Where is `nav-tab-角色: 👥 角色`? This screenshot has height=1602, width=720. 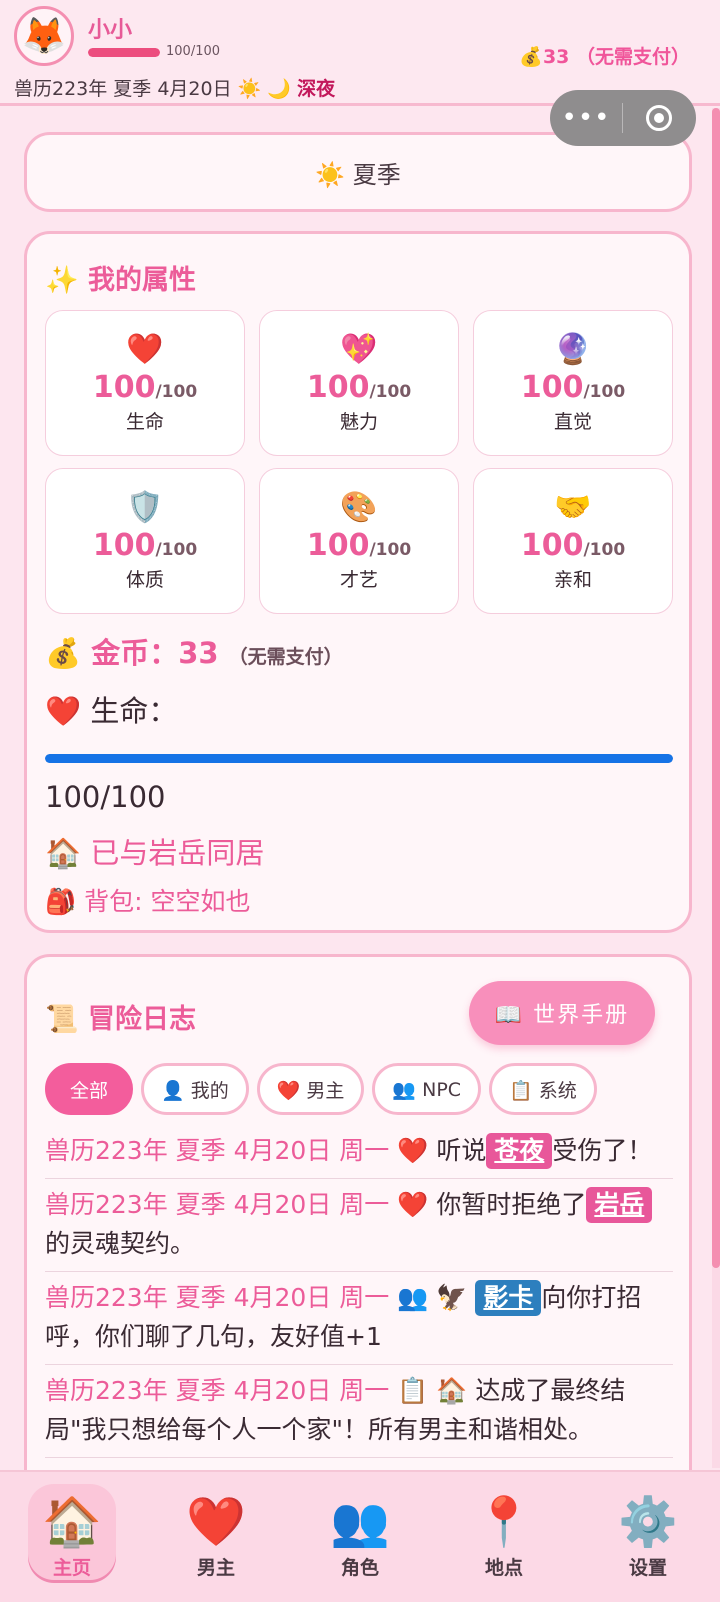
nav-tab-角色: 👥 角色 is located at coordinates (360, 1537).